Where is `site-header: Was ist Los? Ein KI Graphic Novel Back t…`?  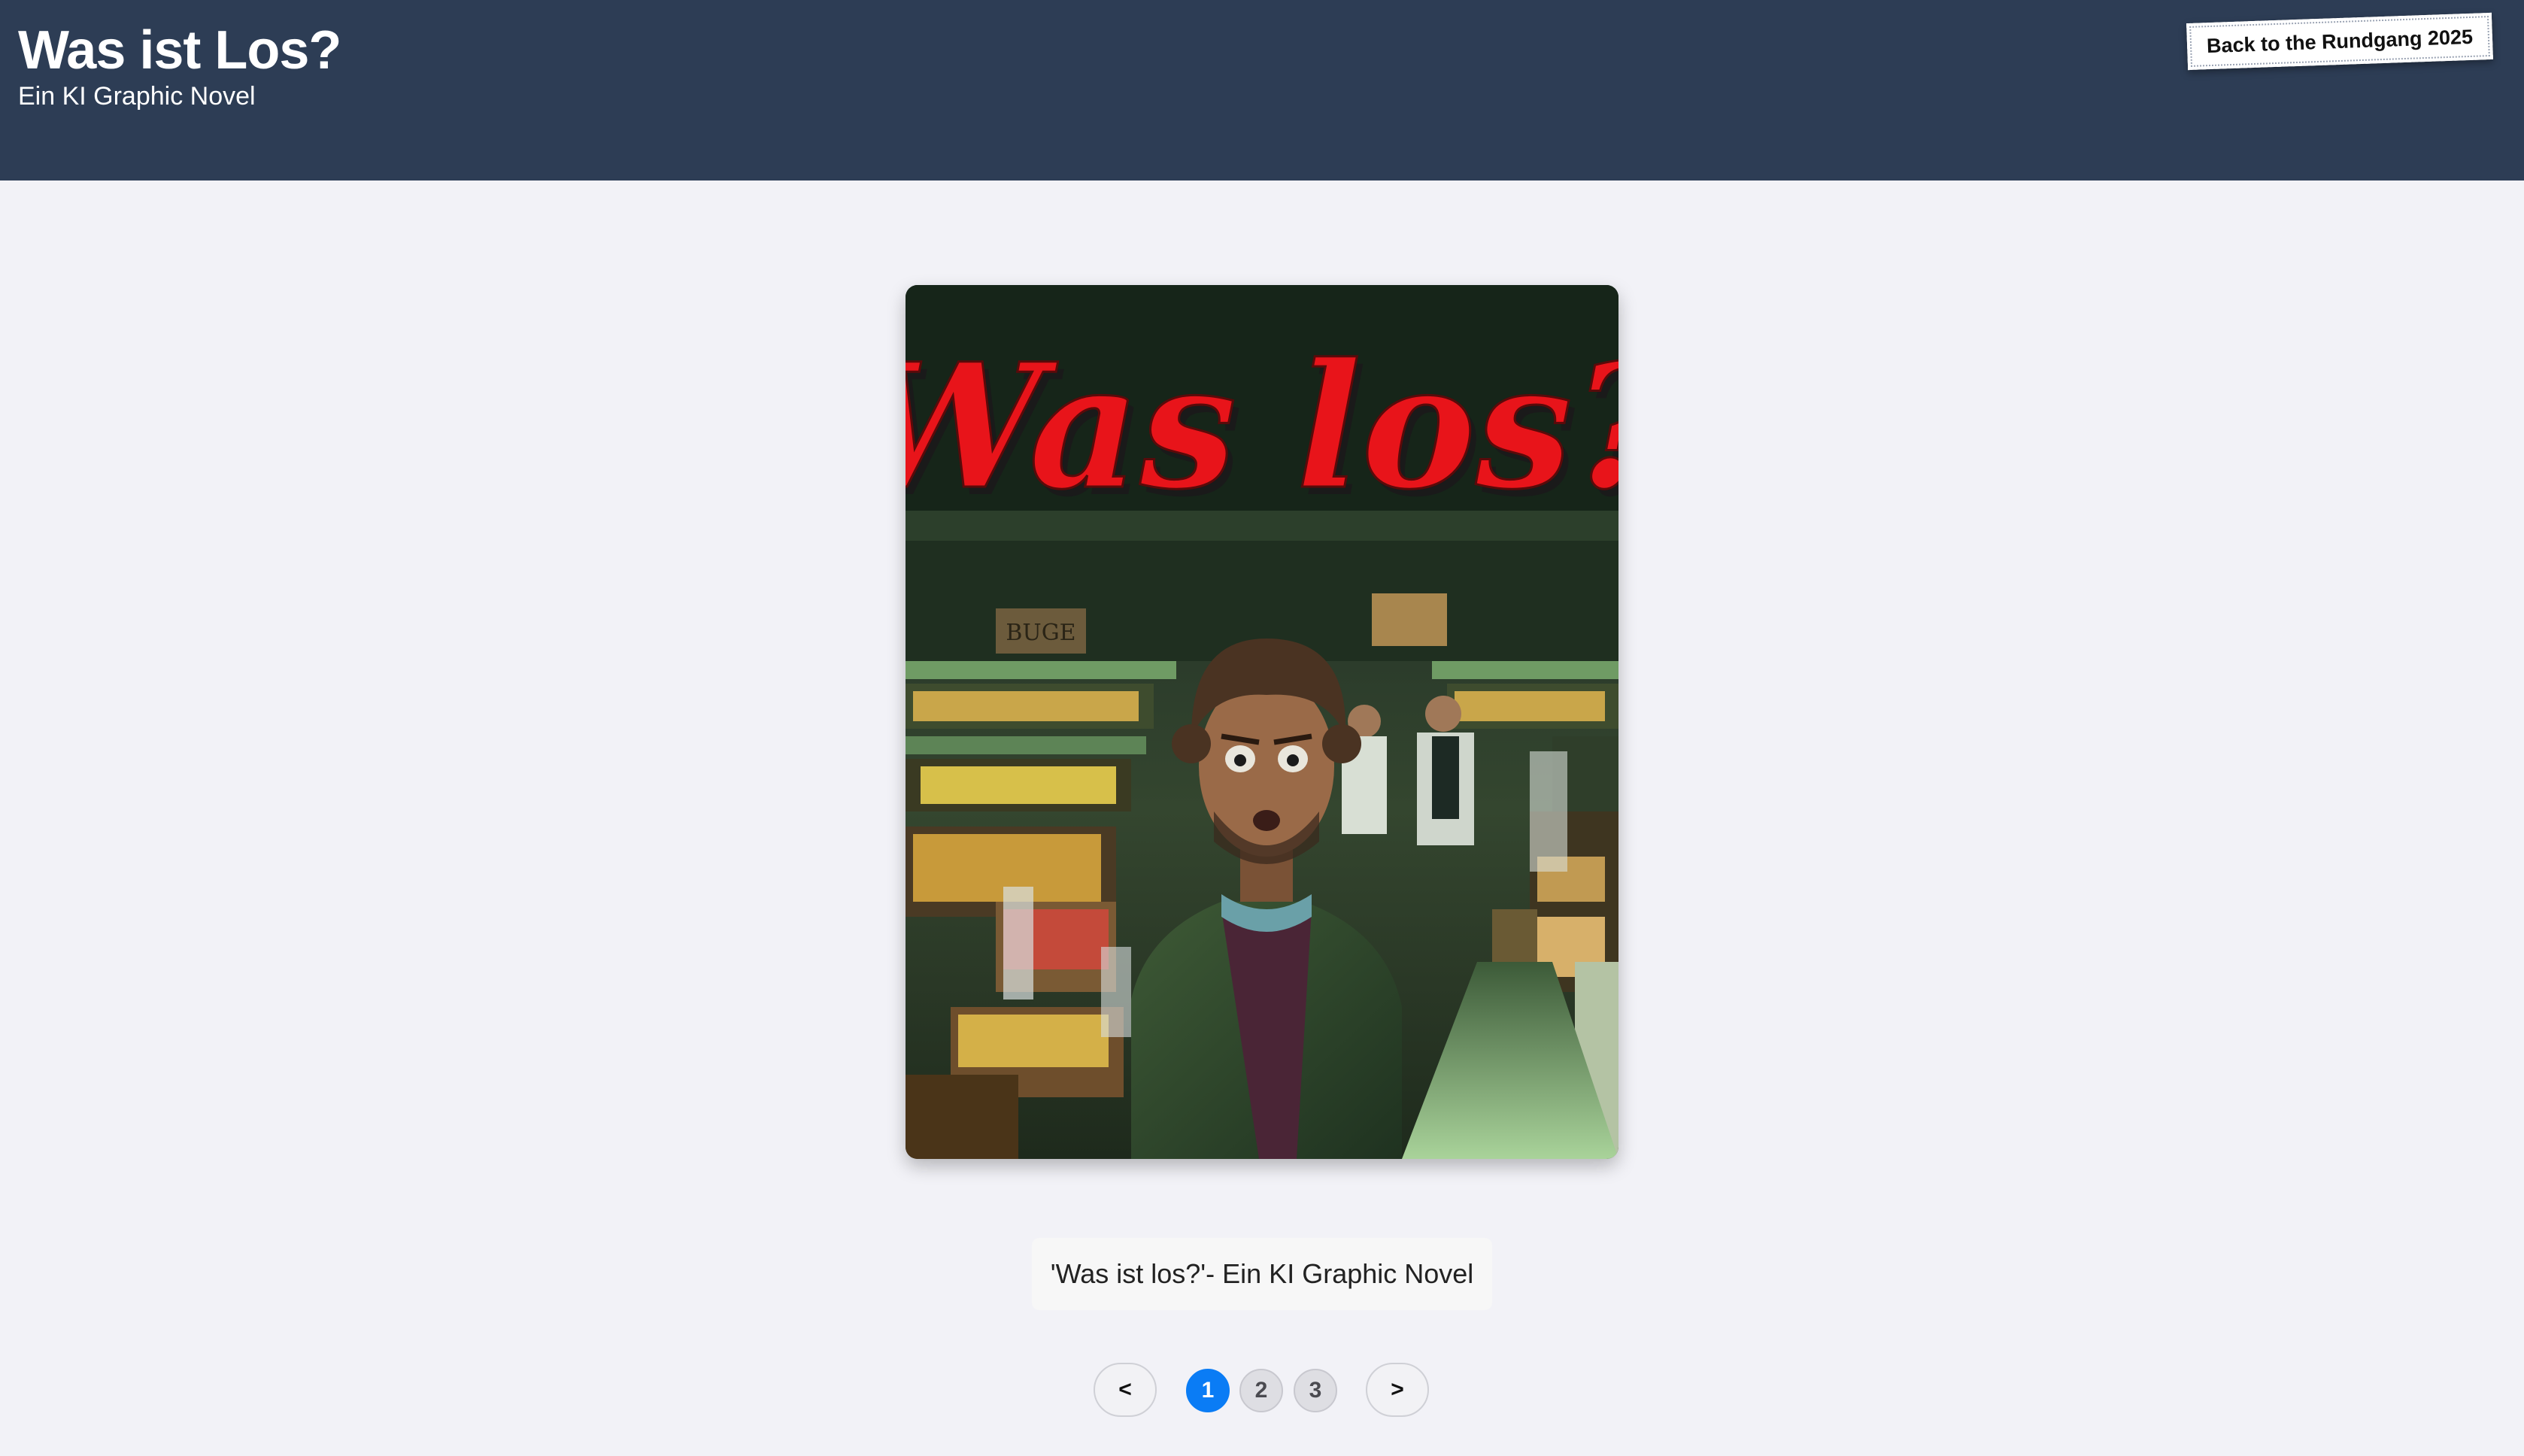
site-header: Was ist Los? Ein KI Graphic Novel Back t… is located at coordinates (1262, 90).